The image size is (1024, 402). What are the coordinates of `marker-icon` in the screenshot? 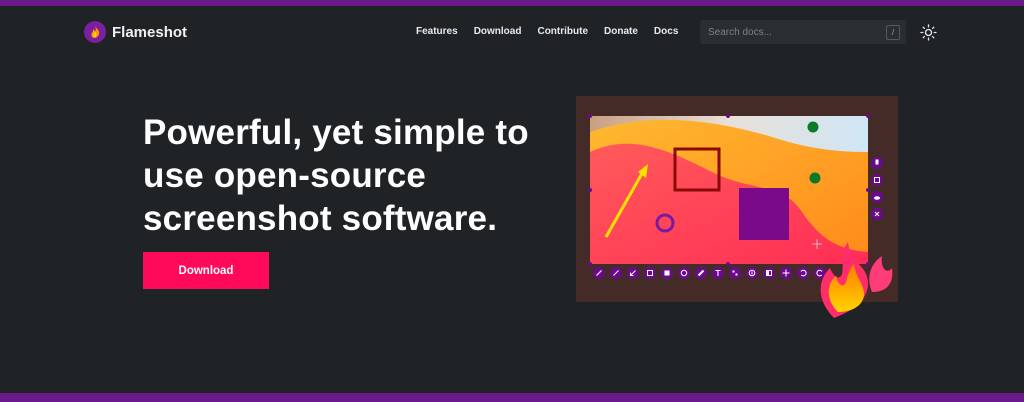 It's located at (701, 273).